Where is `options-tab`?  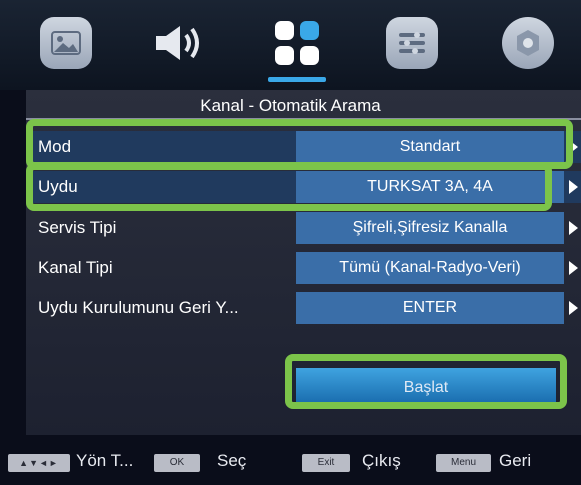
options-tab is located at coordinates (528, 43).